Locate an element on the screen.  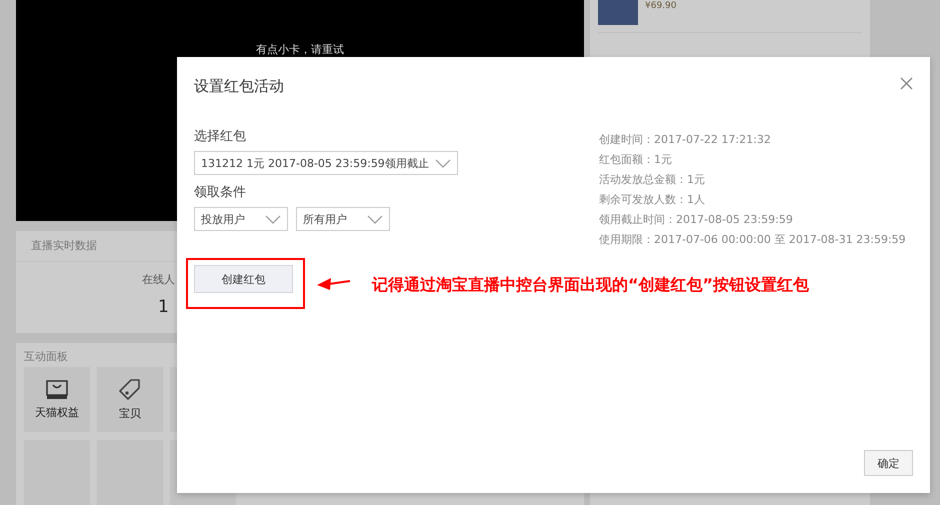
field-label: 领取条件 is located at coordinates (220, 192).